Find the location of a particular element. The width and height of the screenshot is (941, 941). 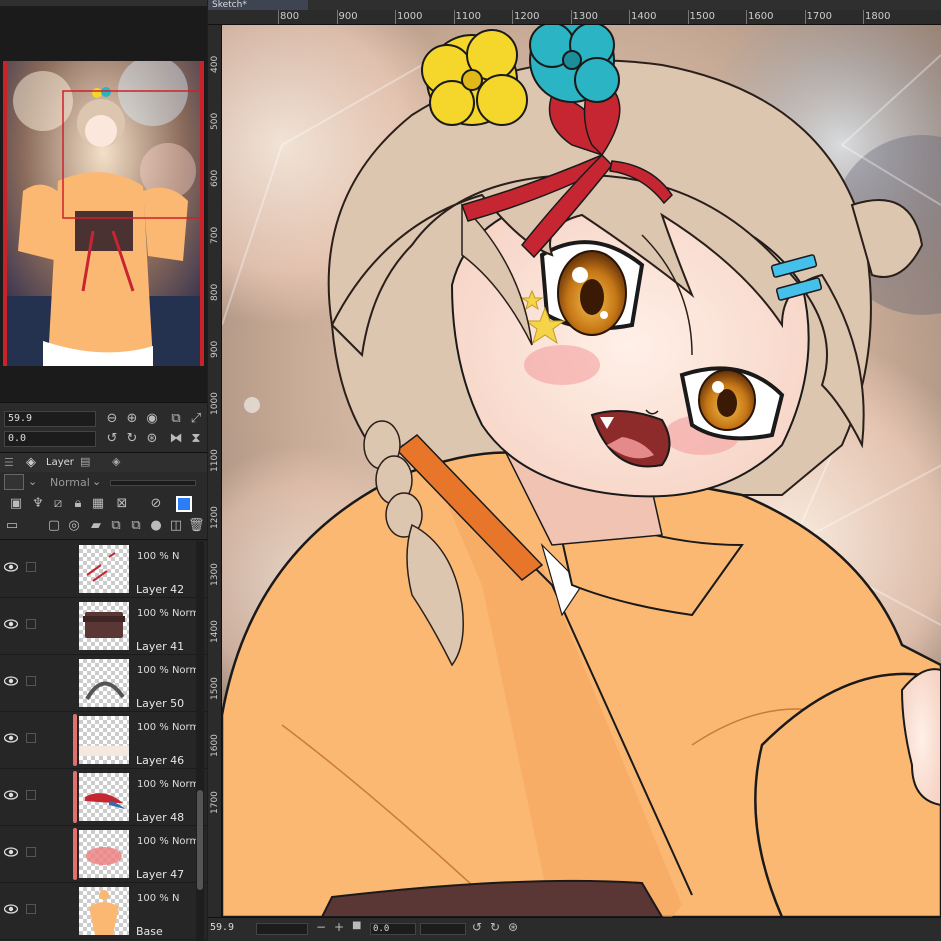

tab-layer: Layer is located at coordinates (60, 462).